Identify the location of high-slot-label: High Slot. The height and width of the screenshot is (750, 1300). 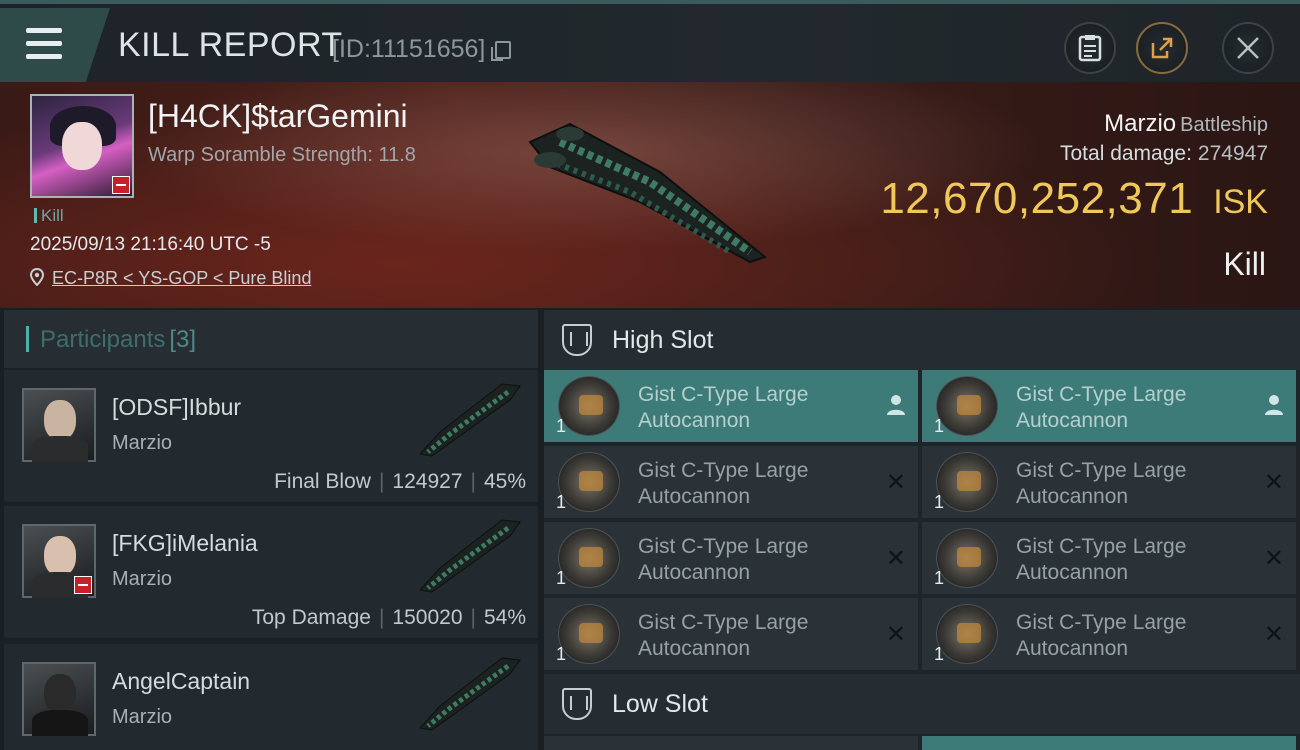
(663, 340).